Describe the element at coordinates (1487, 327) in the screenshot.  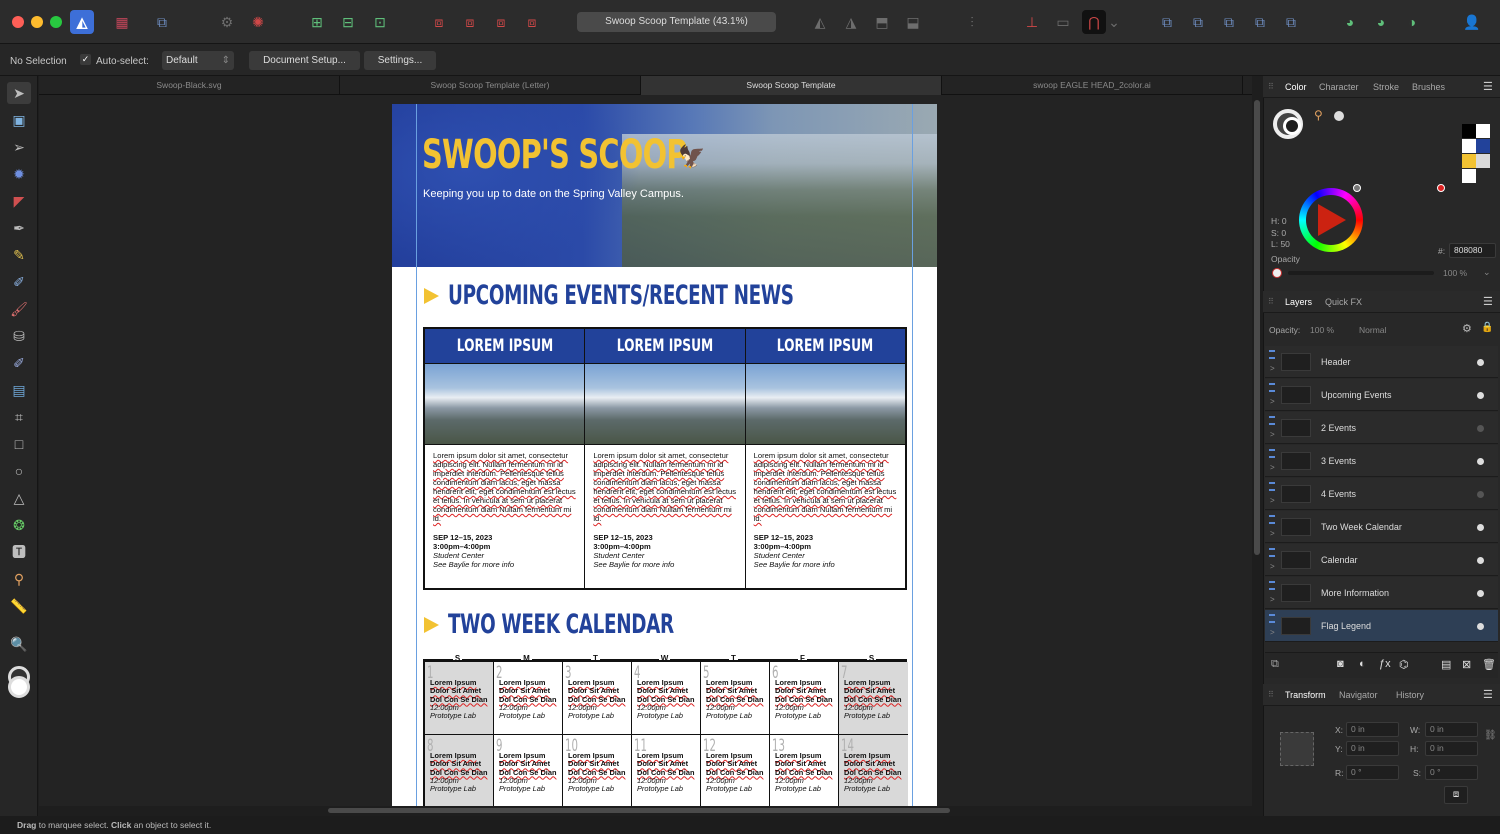
I see `lock-icon: 🔒` at that location.